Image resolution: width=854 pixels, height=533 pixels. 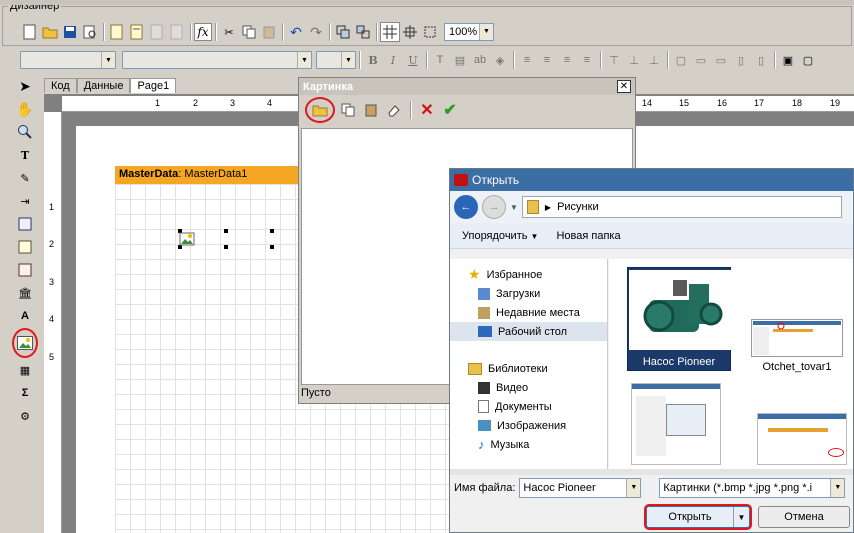 I want to click on picture-tool-icon, so click(x=25, y=343).